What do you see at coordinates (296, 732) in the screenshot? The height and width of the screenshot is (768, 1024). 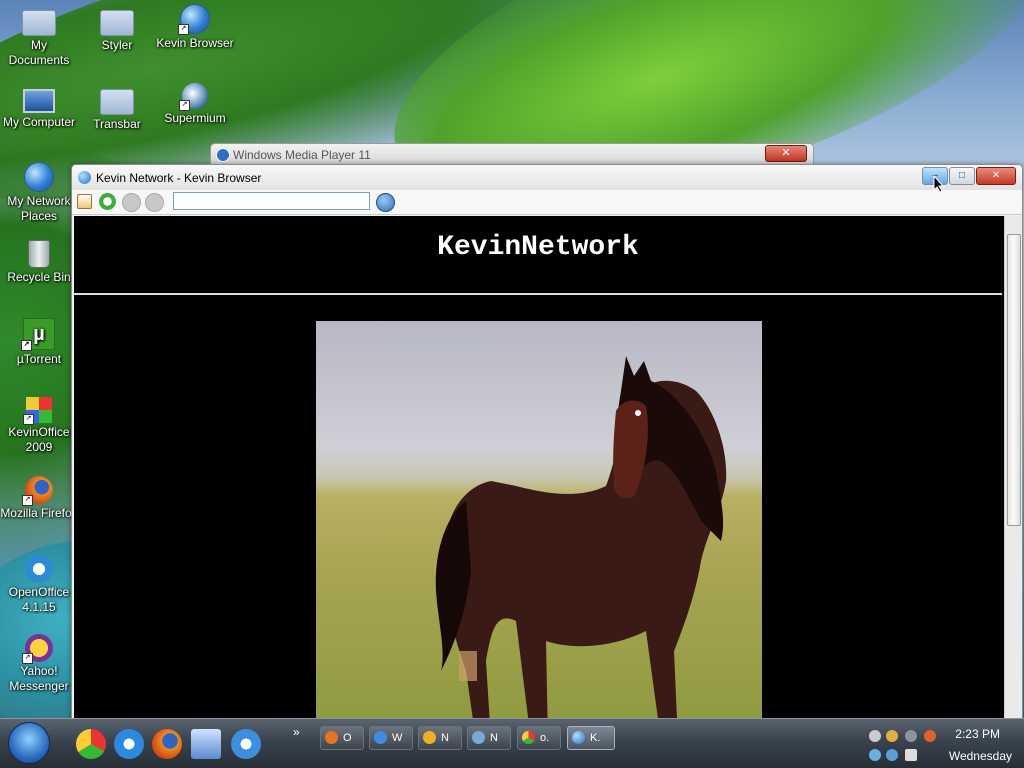 I see `overflow-chevron: »` at bounding box center [296, 732].